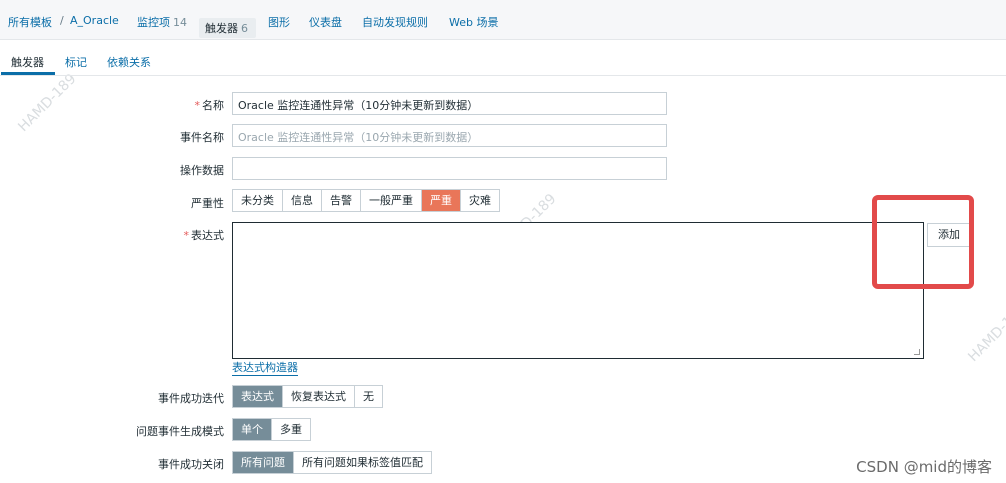  What do you see at coordinates (191, 464) in the screenshot?
I see `ok-event-closes-label: 事件成功关闭` at bounding box center [191, 464].